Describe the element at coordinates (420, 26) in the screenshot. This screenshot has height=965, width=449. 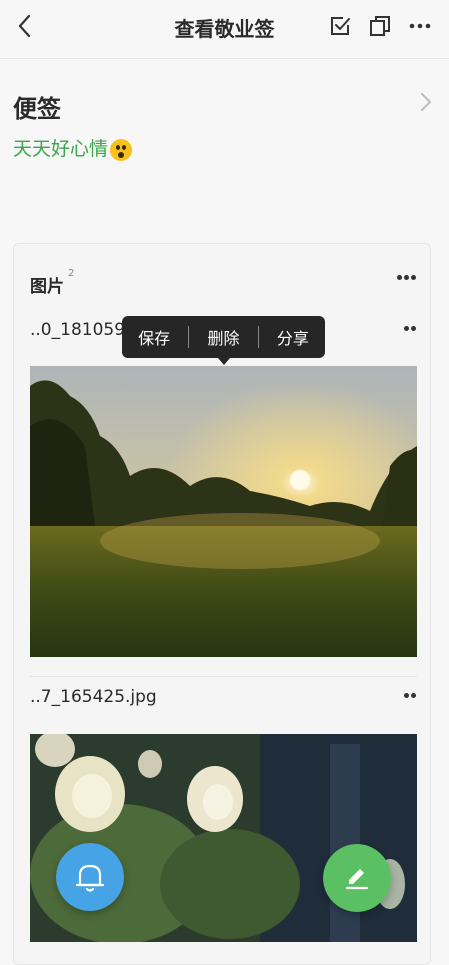
I see `more-icon` at that location.